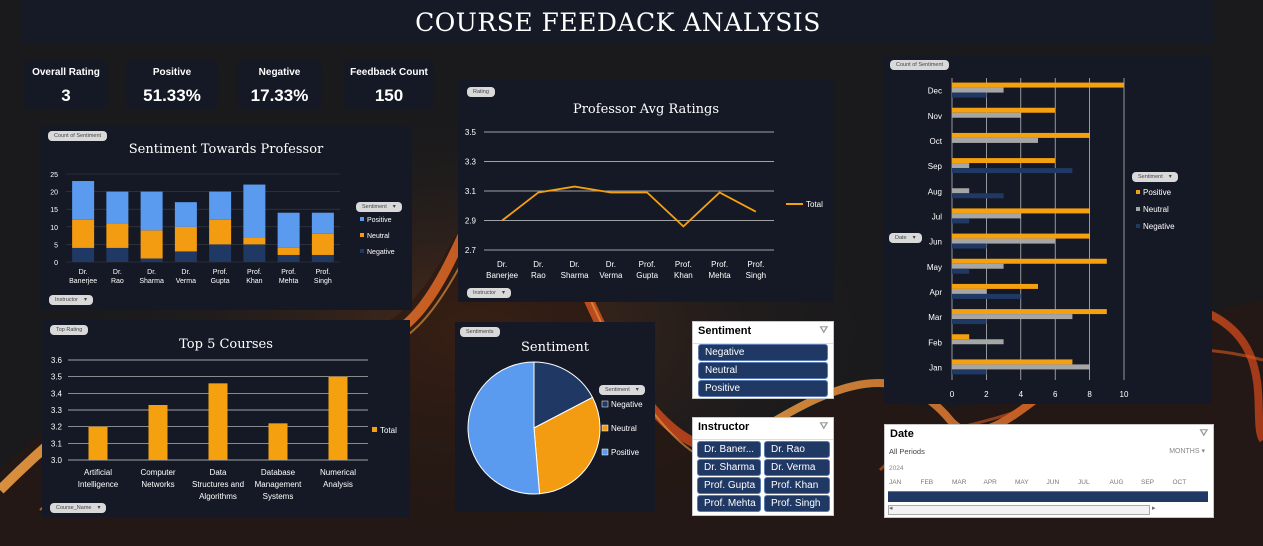 This screenshot has width=1263, height=546. Describe the element at coordinates (986, 394) in the screenshot. I see `x-tick-label: 2` at that location.